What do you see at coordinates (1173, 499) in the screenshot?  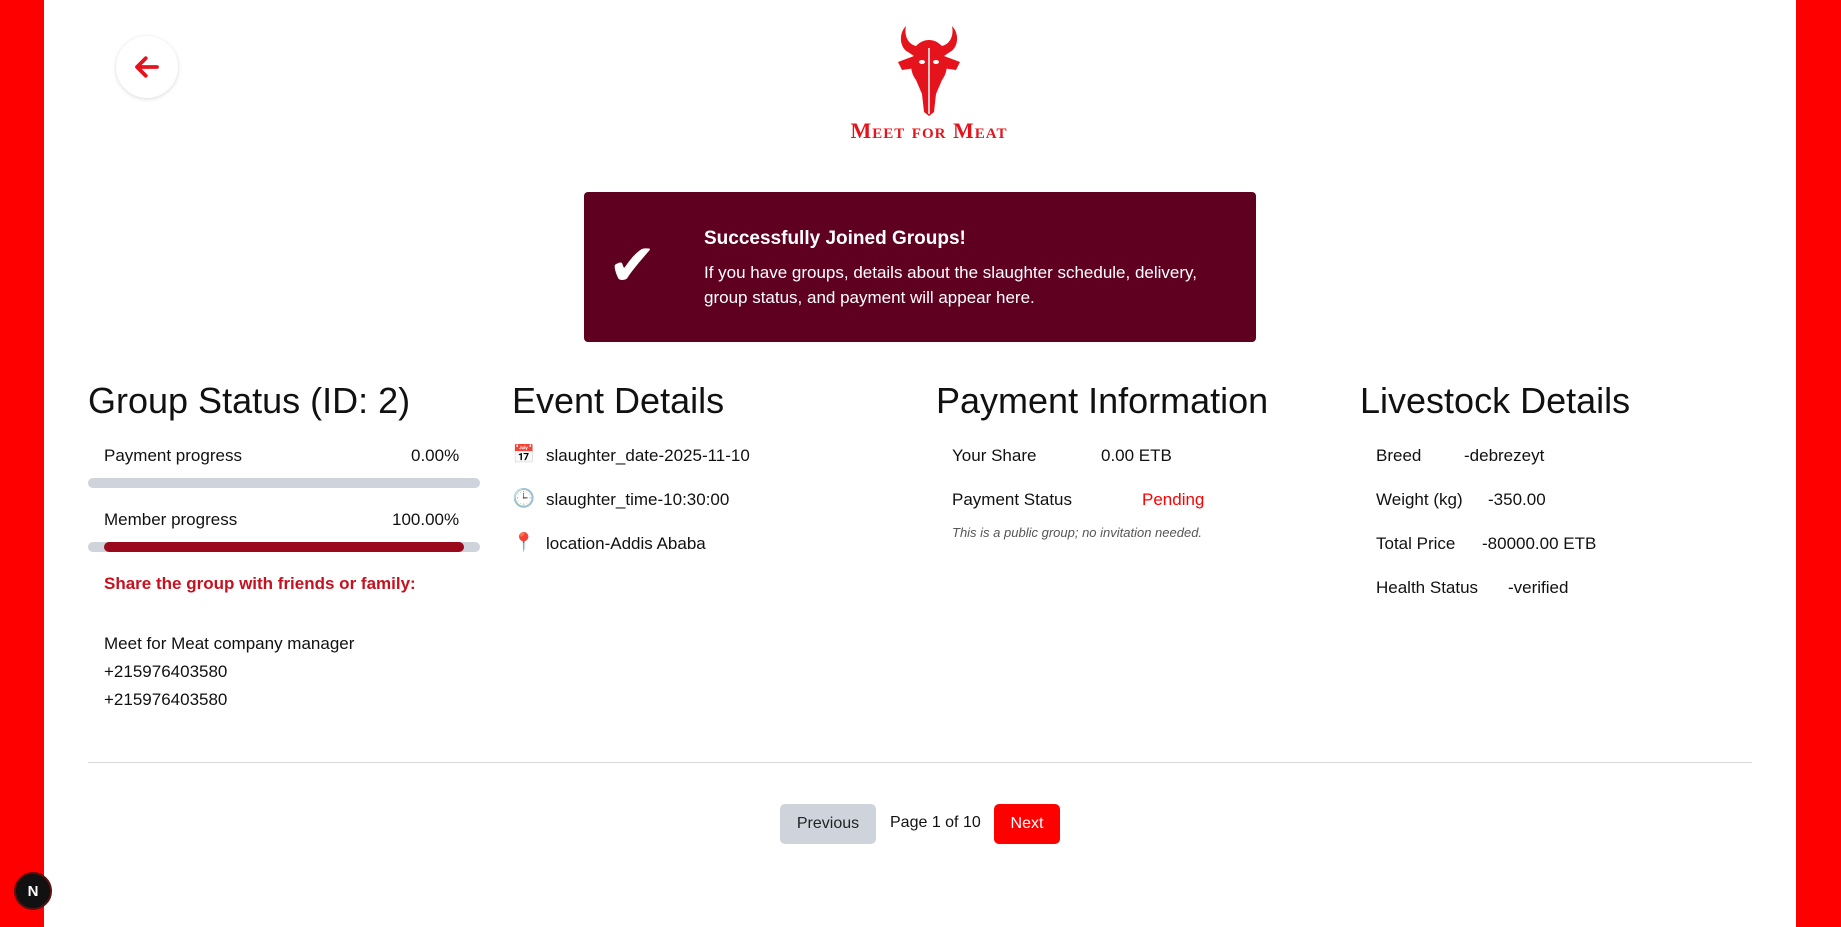 I see `payment-status-value: Pending` at bounding box center [1173, 499].